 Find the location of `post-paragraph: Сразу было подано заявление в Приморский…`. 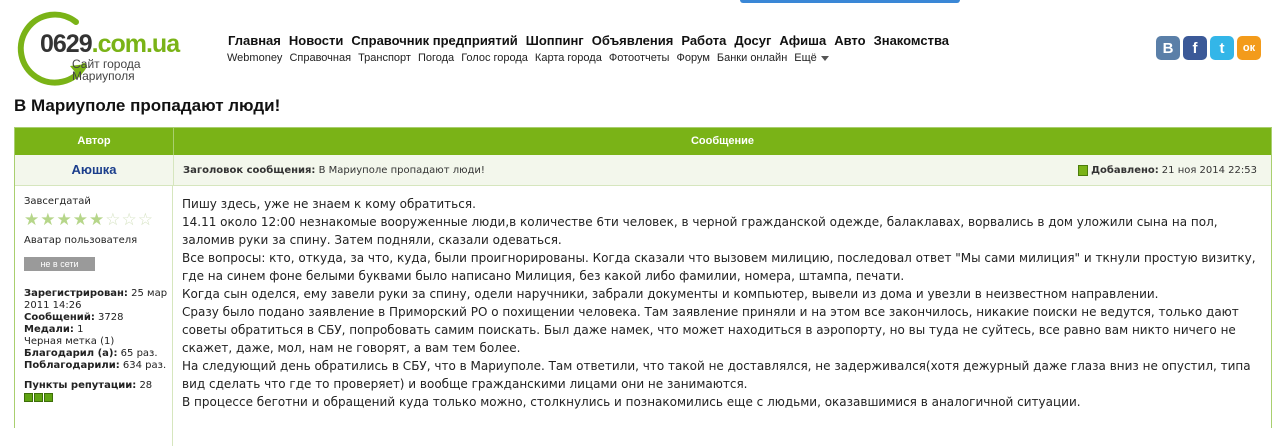

post-paragraph: Сразу было подано заявление в Приморский… is located at coordinates (710, 330).